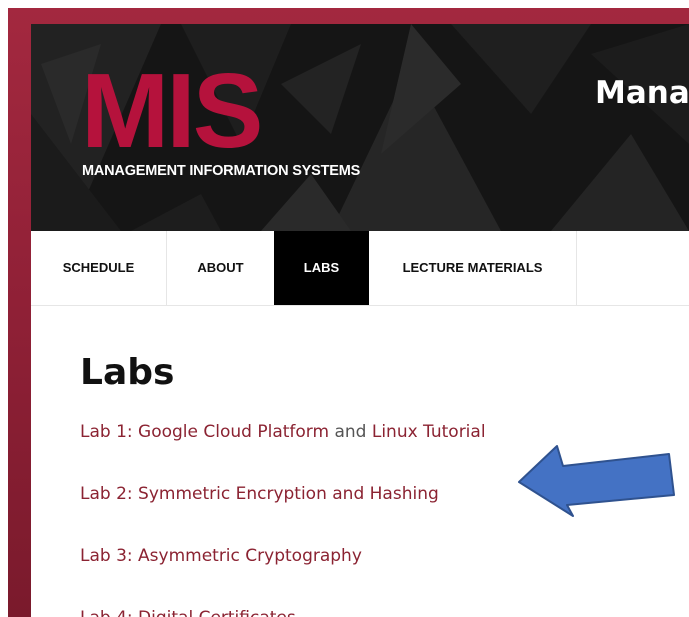  I want to click on lab-list-item: Lab 2: Symmetric Encryption and Hashing, so click(259, 494).